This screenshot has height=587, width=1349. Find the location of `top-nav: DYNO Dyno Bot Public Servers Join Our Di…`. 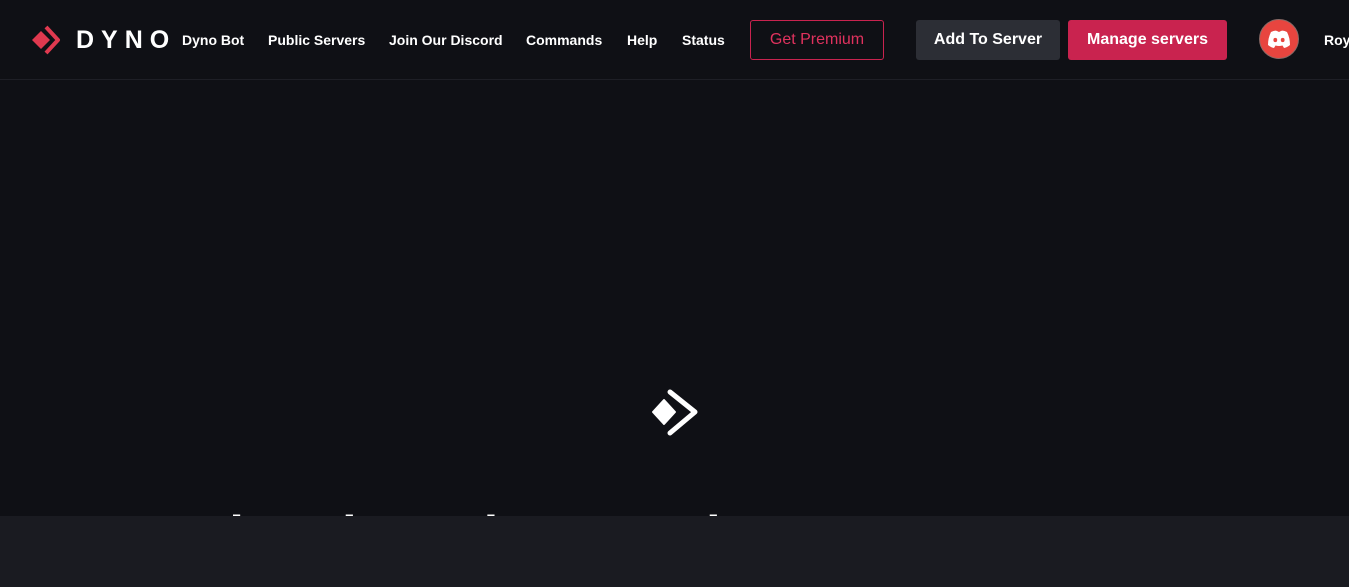

top-nav: DYNO Dyno Bot Public Servers Join Our Di… is located at coordinates (674, 40).